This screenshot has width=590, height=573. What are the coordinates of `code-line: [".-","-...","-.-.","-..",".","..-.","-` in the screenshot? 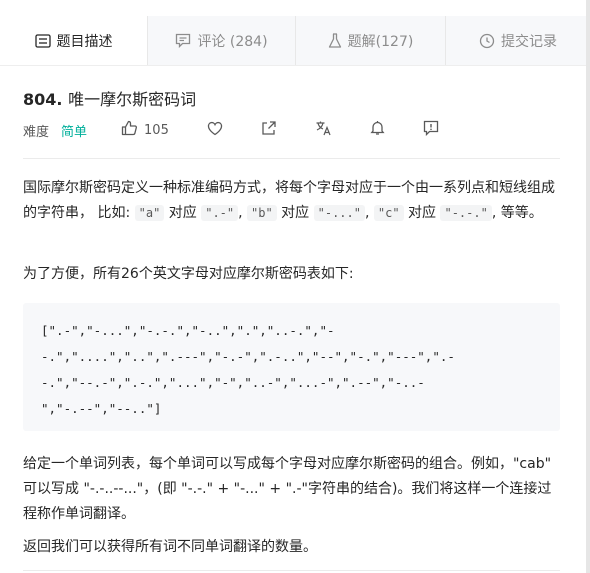 It's located at (188, 330).